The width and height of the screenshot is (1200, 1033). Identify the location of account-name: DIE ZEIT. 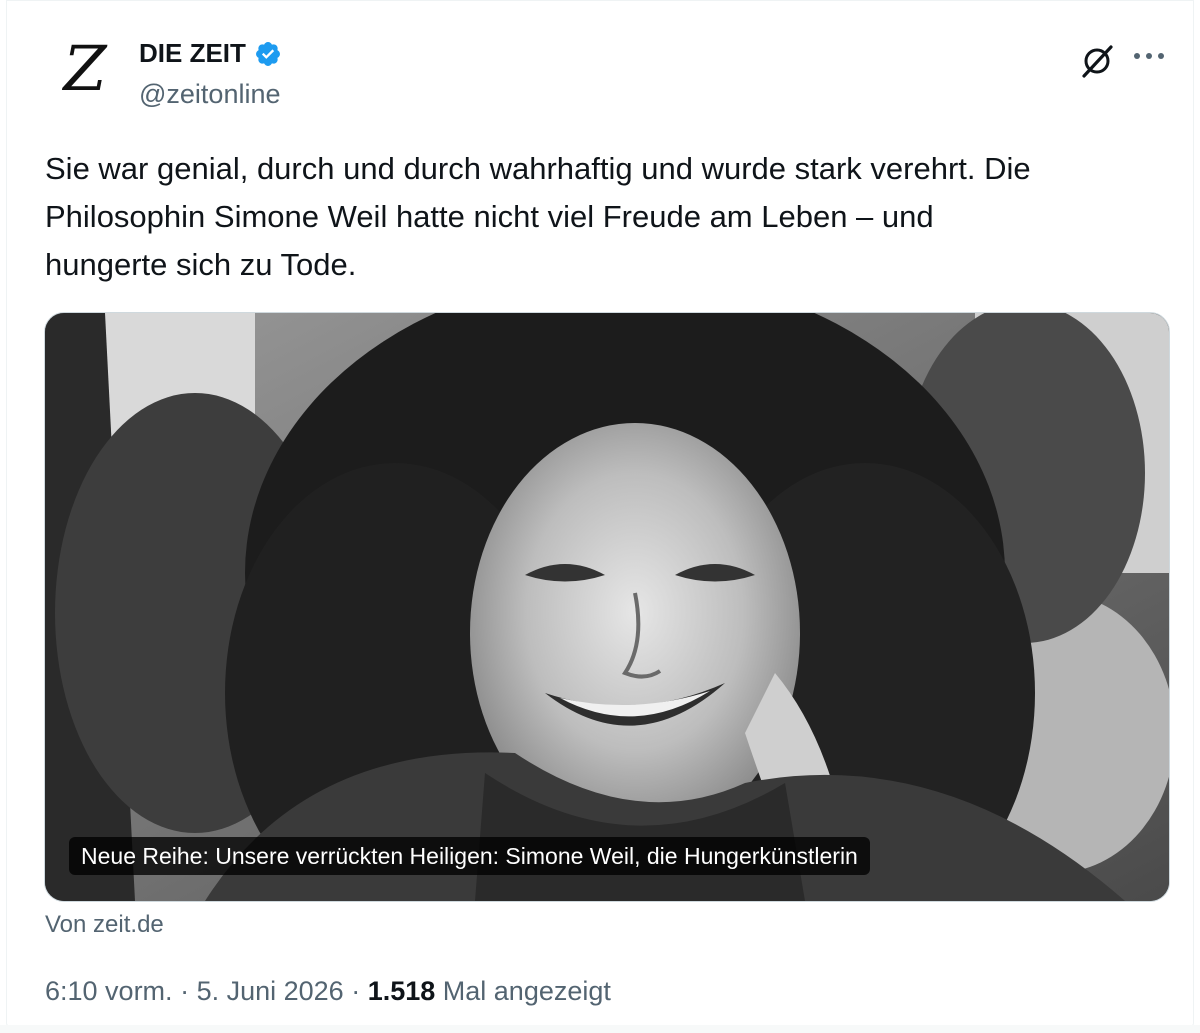
(192, 53).